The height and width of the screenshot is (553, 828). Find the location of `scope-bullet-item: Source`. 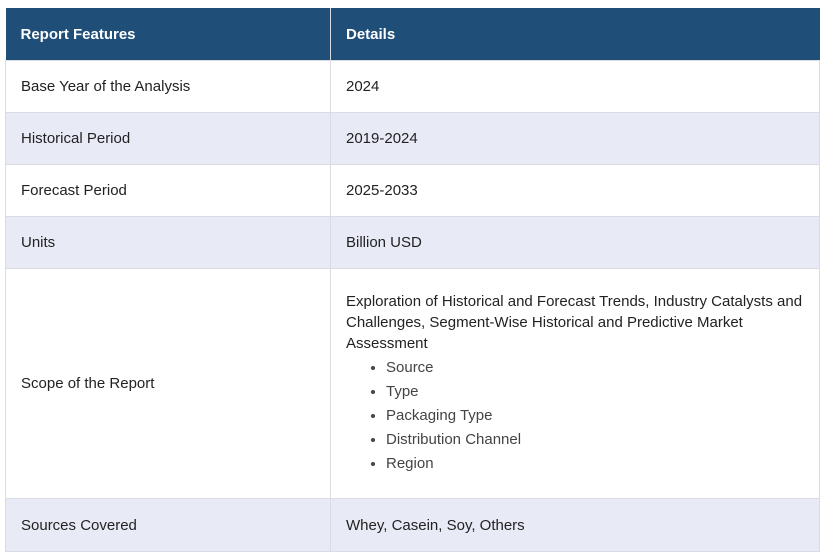

scope-bullet-item: Source is located at coordinates (602, 368).